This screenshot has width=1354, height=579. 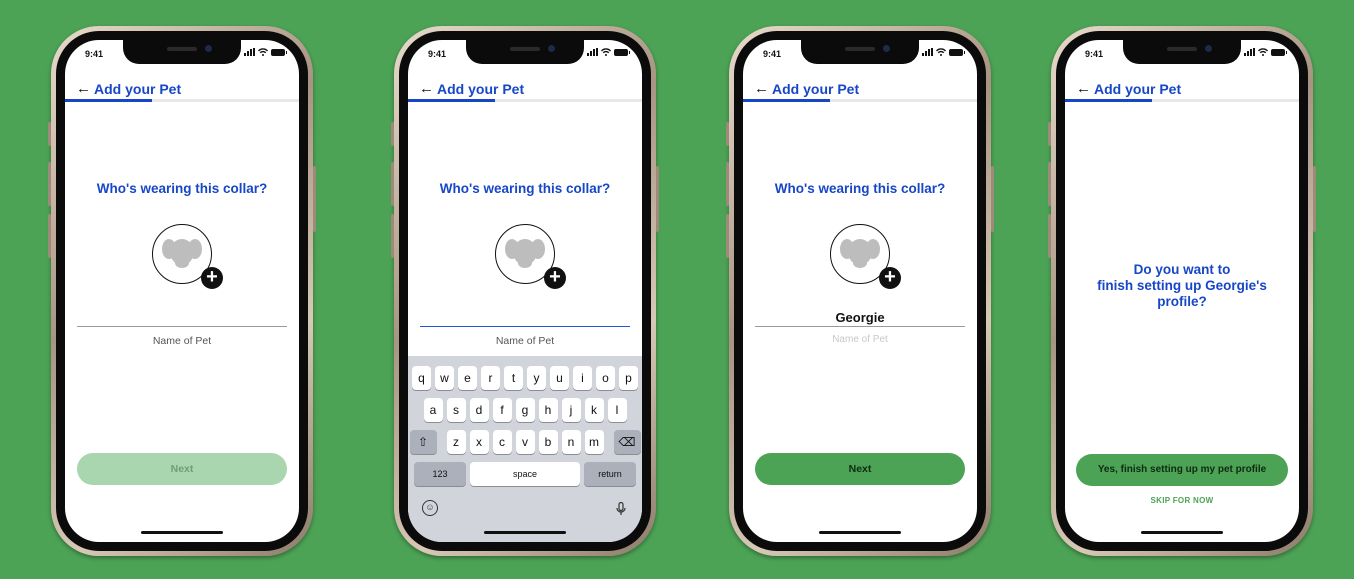 I want to click on delete-key-icon: ⌫, so click(x=627, y=442).